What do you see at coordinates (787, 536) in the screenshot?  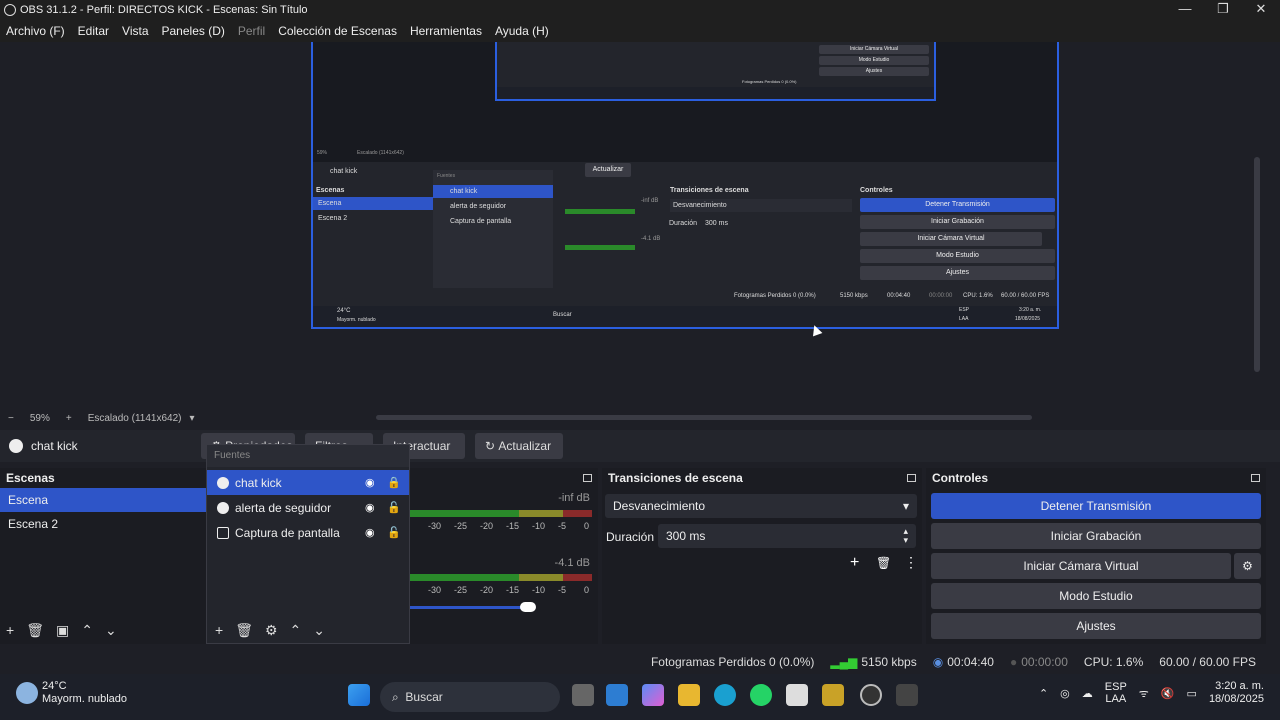 I see `duration-spinbox: 300 ms ▴ ▾` at bounding box center [787, 536].